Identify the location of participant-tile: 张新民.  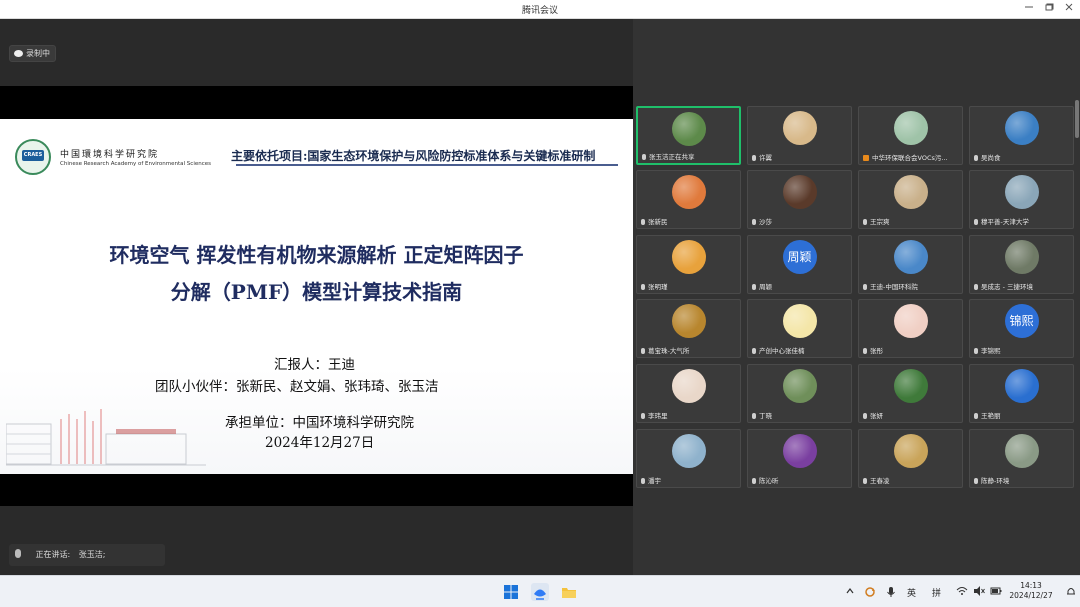
(688, 199).